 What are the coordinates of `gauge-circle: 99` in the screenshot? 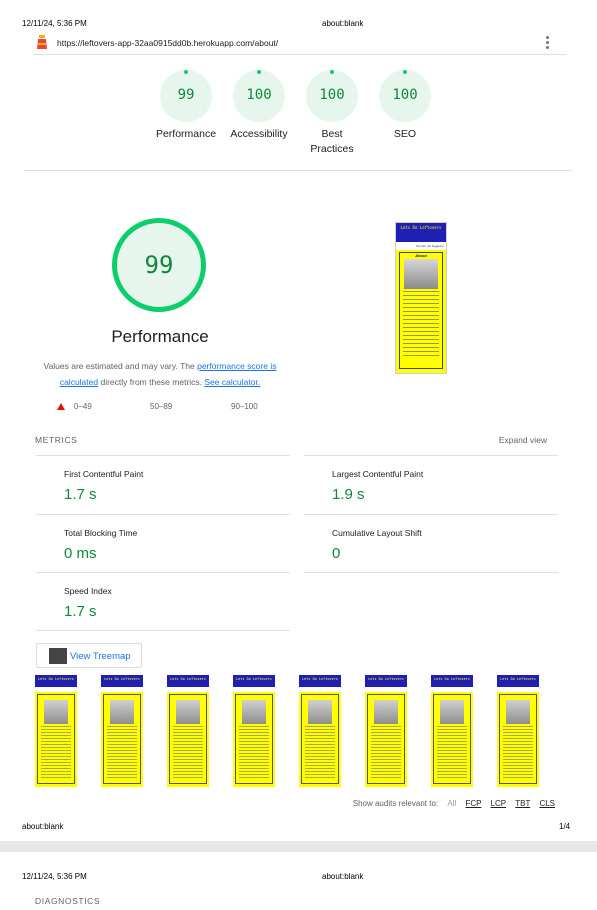 It's located at (186, 96).